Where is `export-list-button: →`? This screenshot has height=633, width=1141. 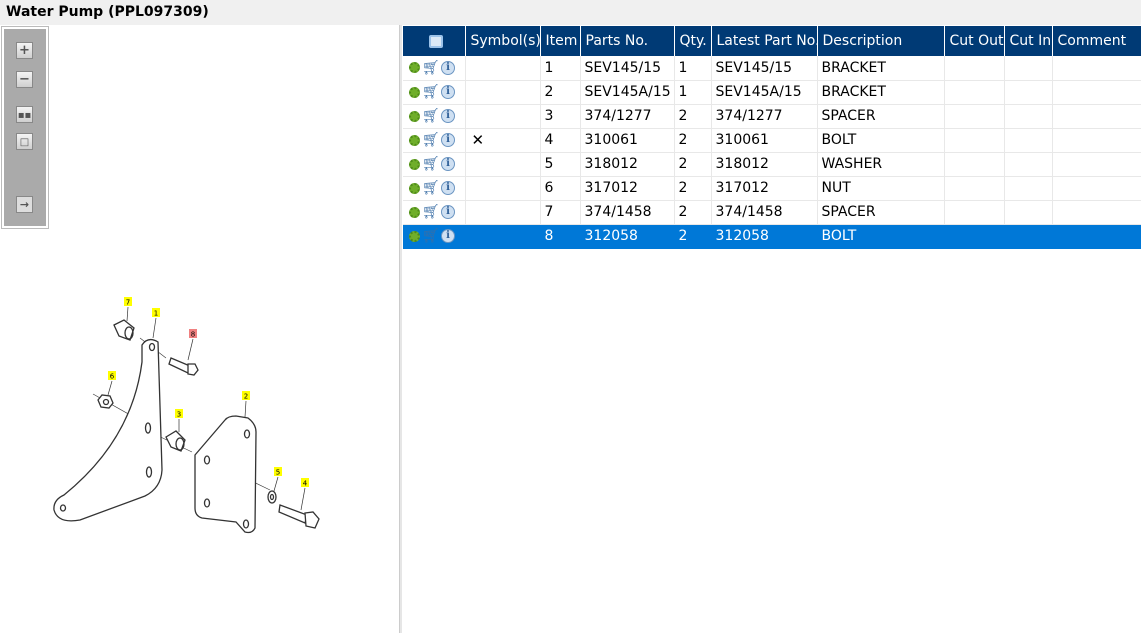 export-list-button: → is located at coordinates (24, 204).